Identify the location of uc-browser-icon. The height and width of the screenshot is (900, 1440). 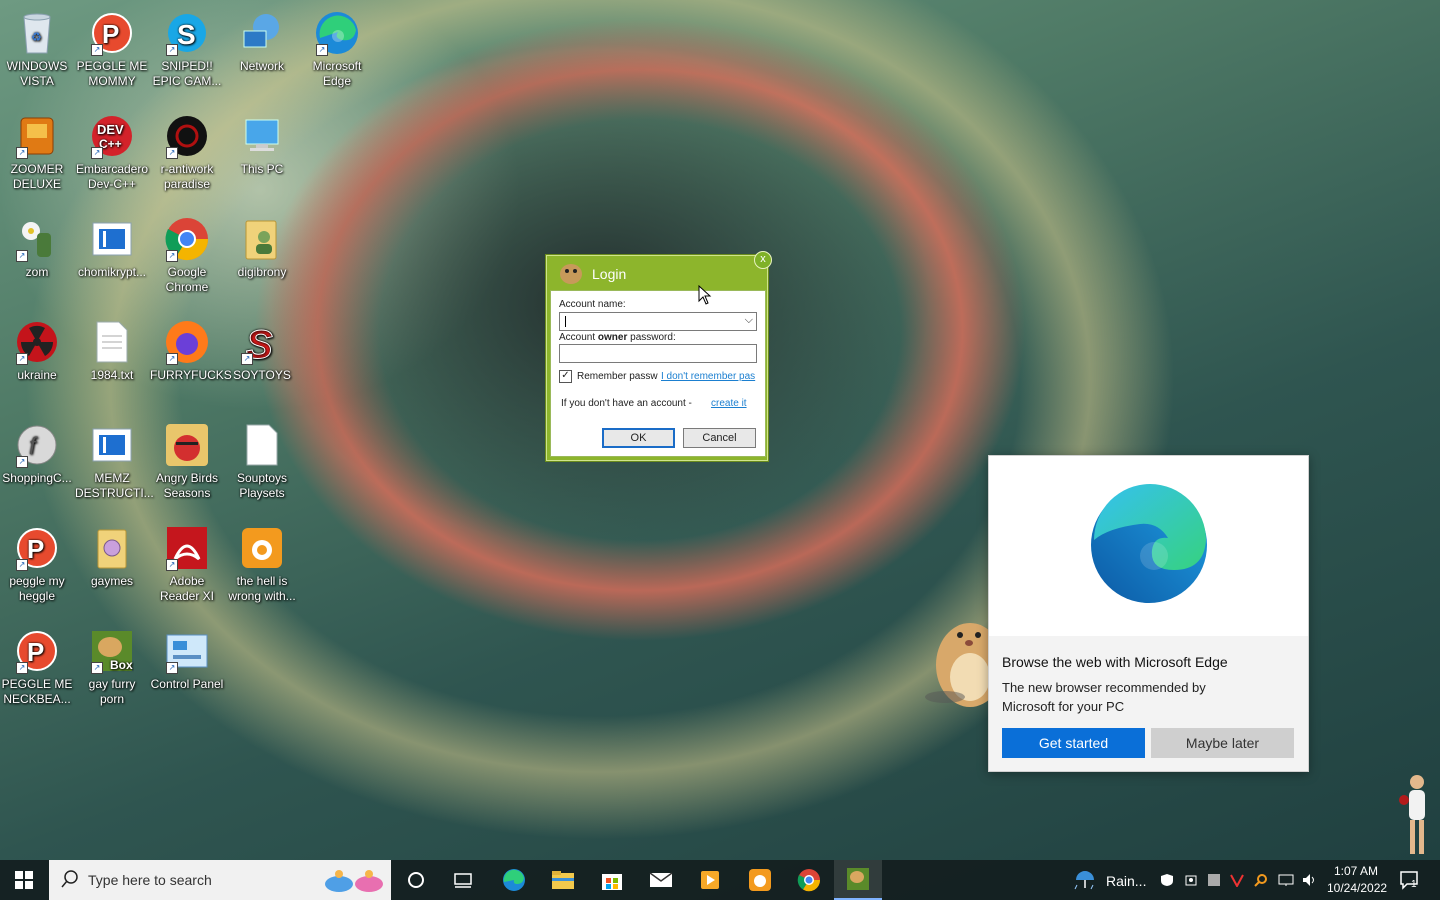
(262, 548).